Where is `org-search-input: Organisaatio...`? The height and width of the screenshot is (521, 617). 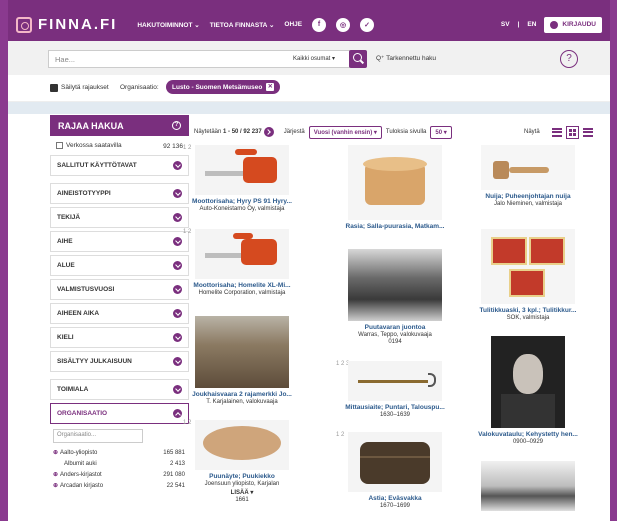
org-search-input: Organisaatio... is located at coordinates (98, 436).